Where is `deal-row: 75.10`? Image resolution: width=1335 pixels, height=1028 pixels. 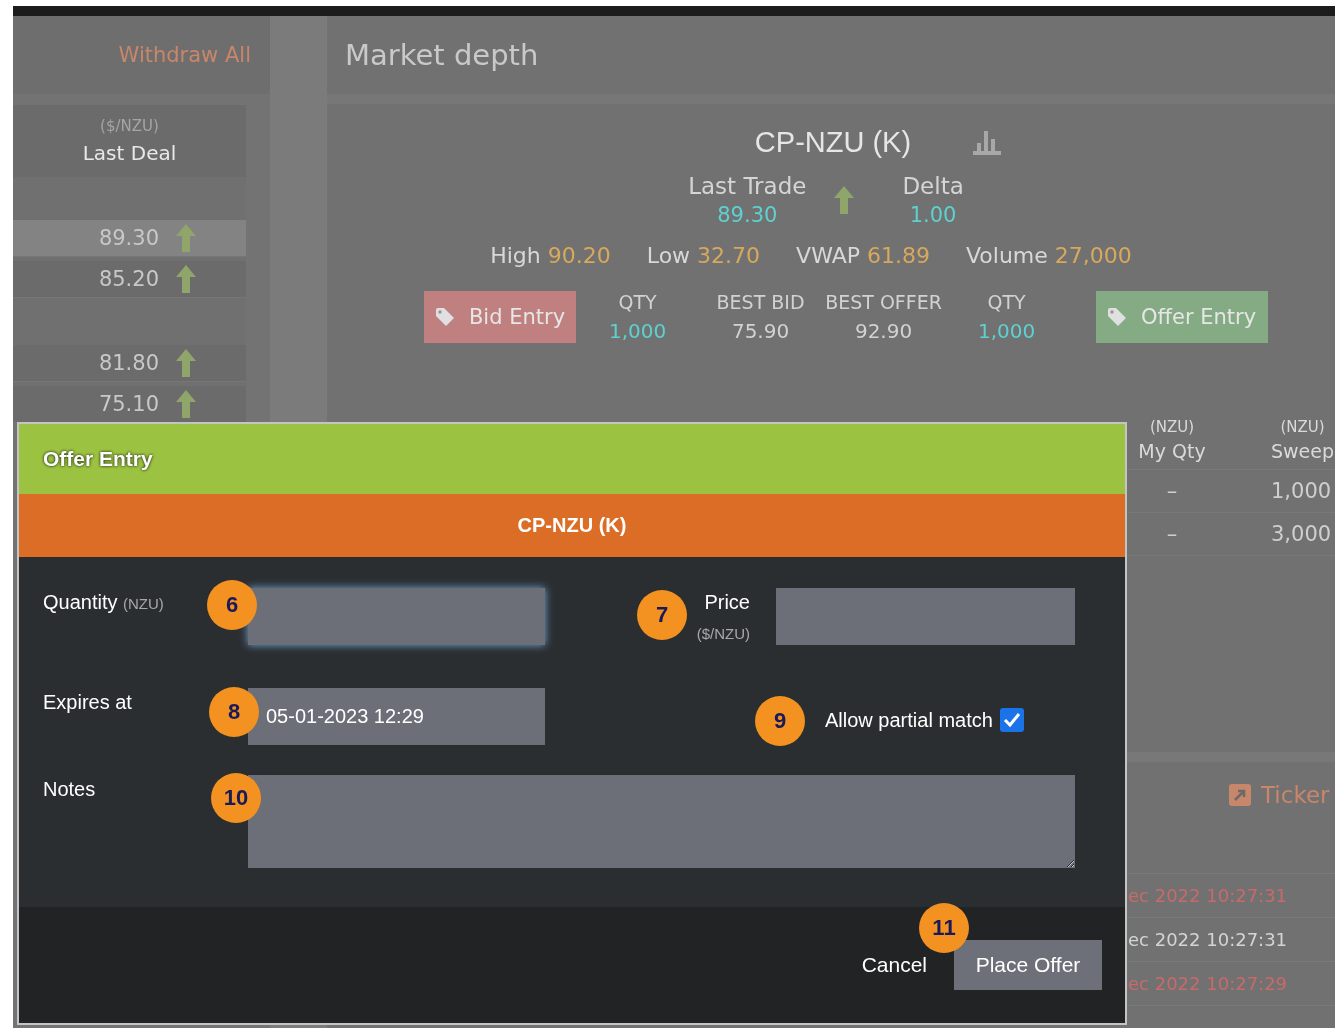 deal-row: 75.10 is located at coordinates (129, 404).